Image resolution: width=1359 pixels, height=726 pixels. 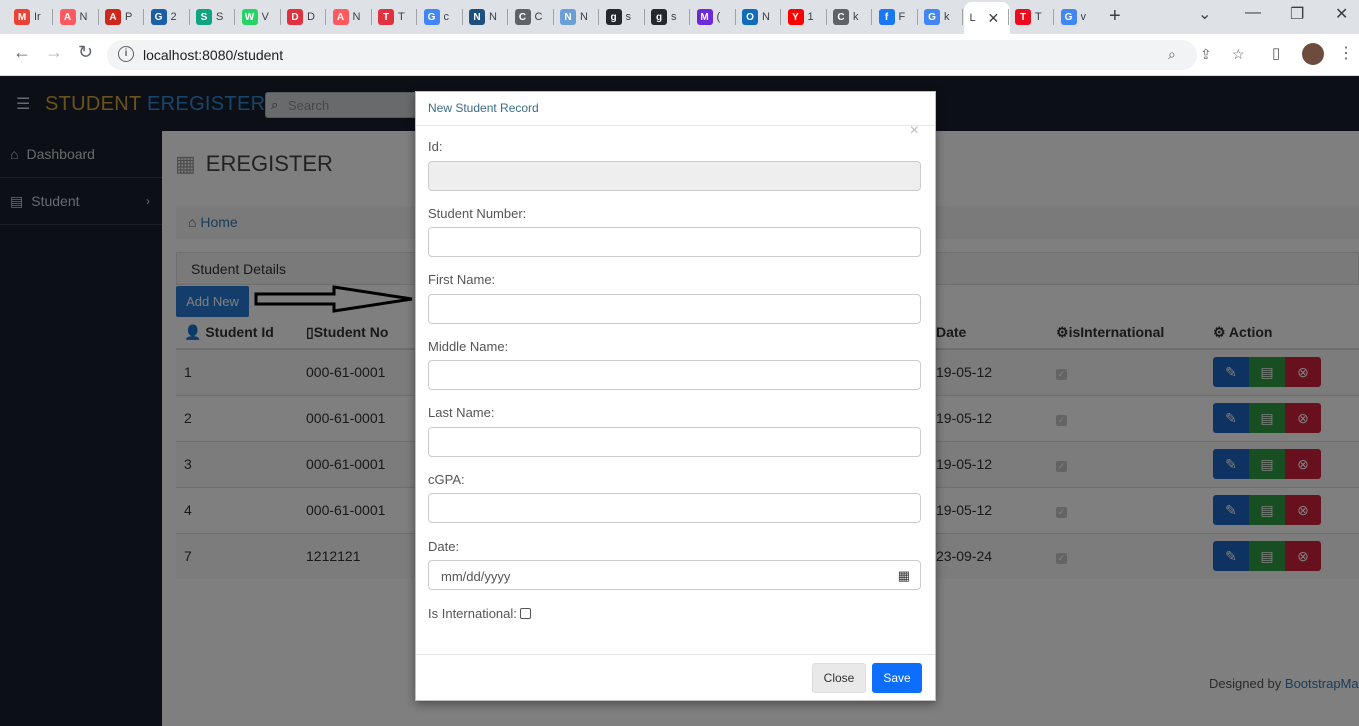 What do you see at coordinates (1253, 13) in the screenshot?
I see `minimize-icon: —` at bounding box center [1253, 13].